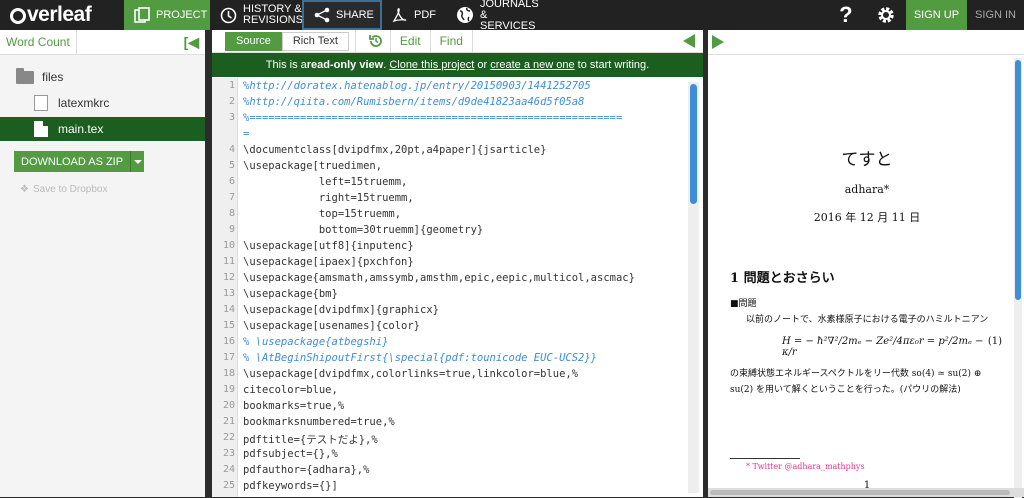  I want to click on preview-hscrollbar, so click(866, 492).